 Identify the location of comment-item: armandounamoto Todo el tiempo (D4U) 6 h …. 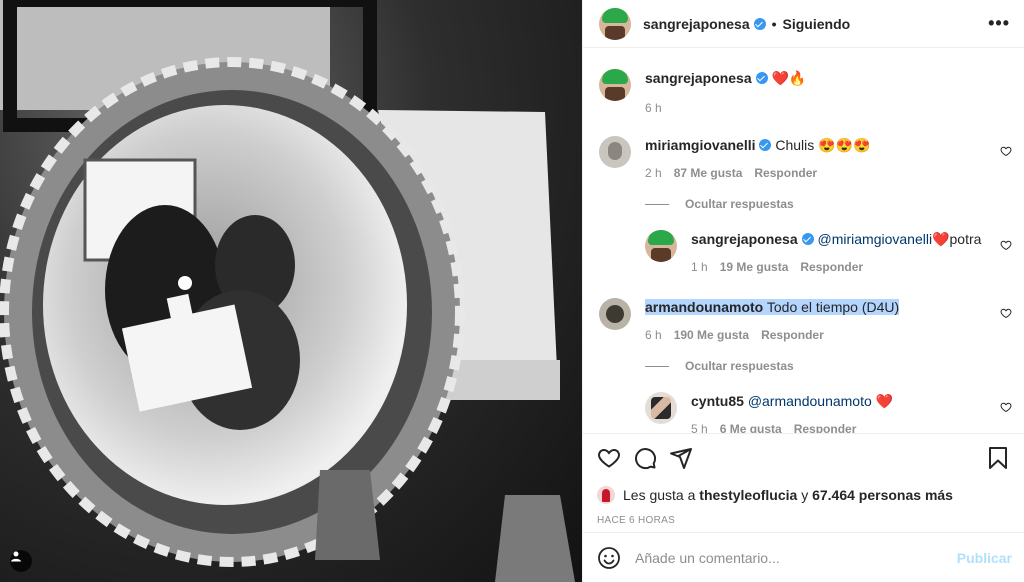
(749, 321).